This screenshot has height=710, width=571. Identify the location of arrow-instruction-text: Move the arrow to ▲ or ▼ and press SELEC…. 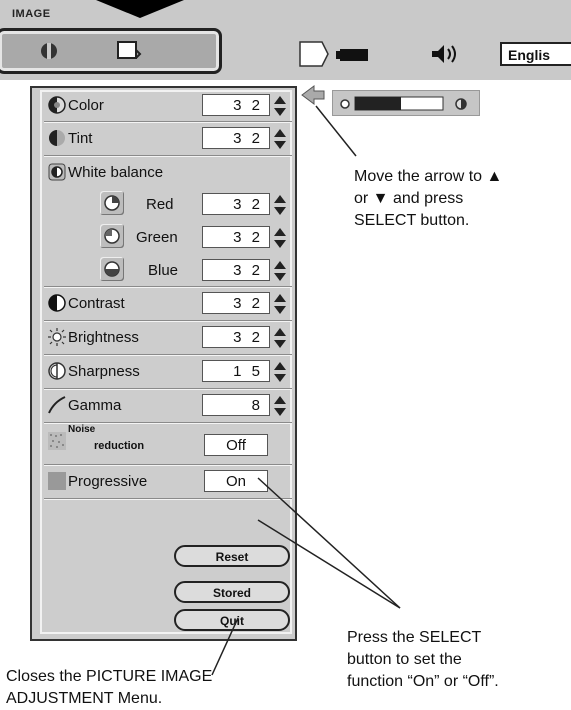
(428, 198).